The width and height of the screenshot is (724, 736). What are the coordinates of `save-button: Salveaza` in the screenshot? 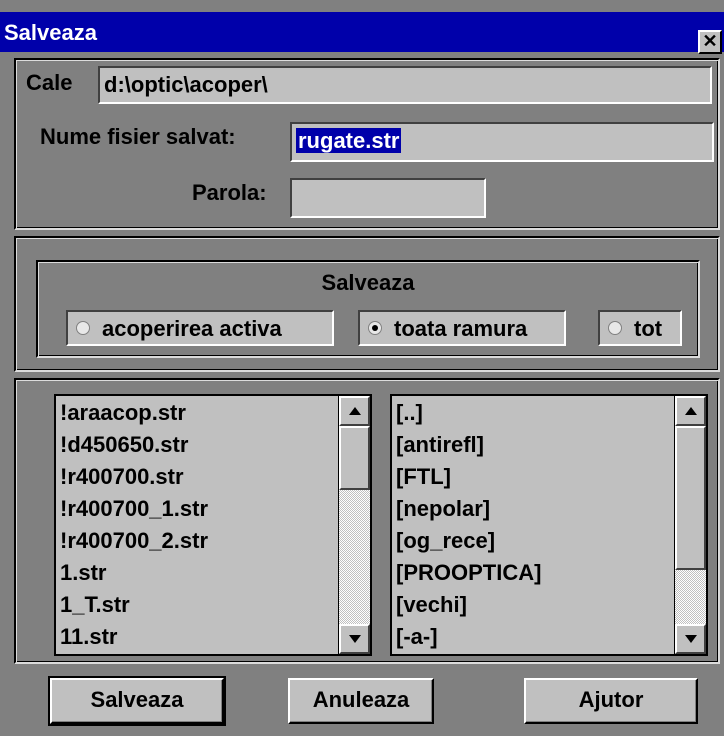 It's located at (137, 701).